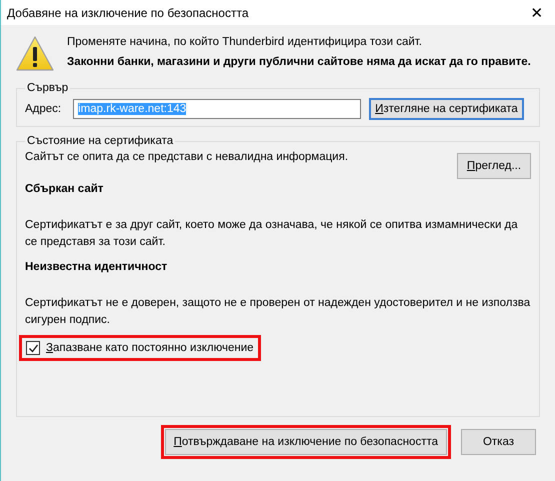 This screenshot has width=555, height=481. I want to click on section-text: Сертификатът е за друг сайт, което може да означава, че някой се опитва измамнически да се представя за този сайт., so click(272, 234).